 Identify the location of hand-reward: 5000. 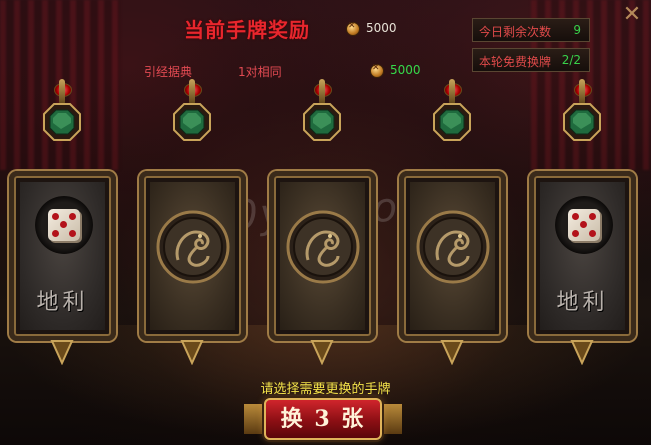
(371, 28).